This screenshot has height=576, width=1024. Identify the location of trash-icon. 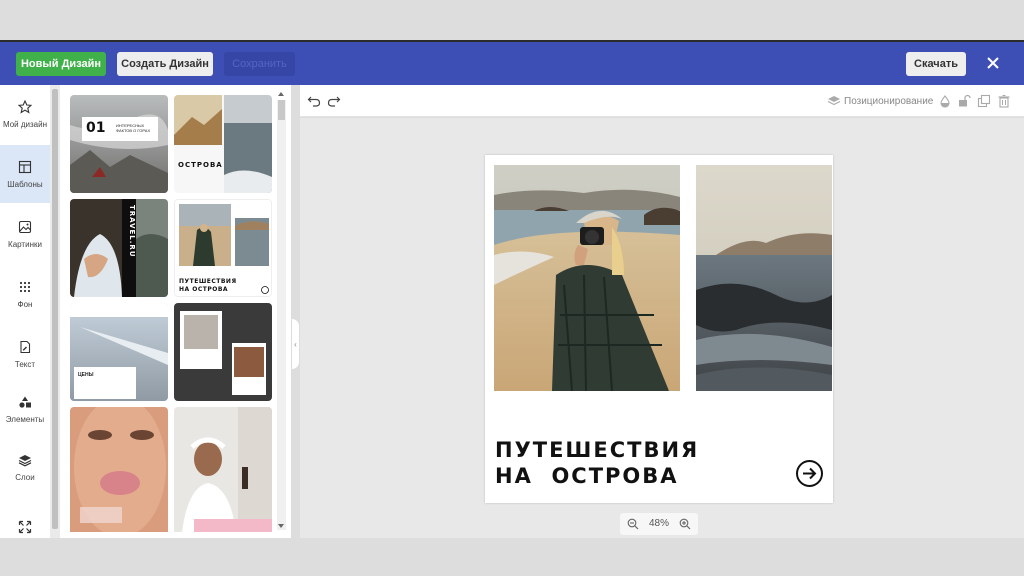
(1004, 101).